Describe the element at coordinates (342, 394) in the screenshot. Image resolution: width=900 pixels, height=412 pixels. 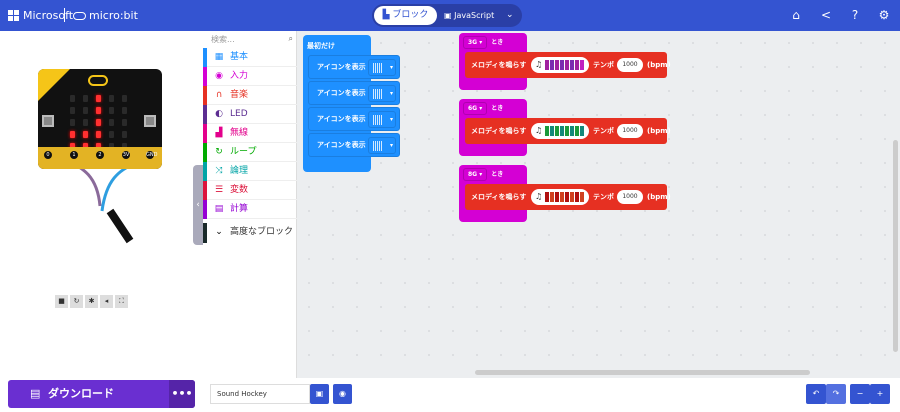
I see `github-icon: ◉` at that location.